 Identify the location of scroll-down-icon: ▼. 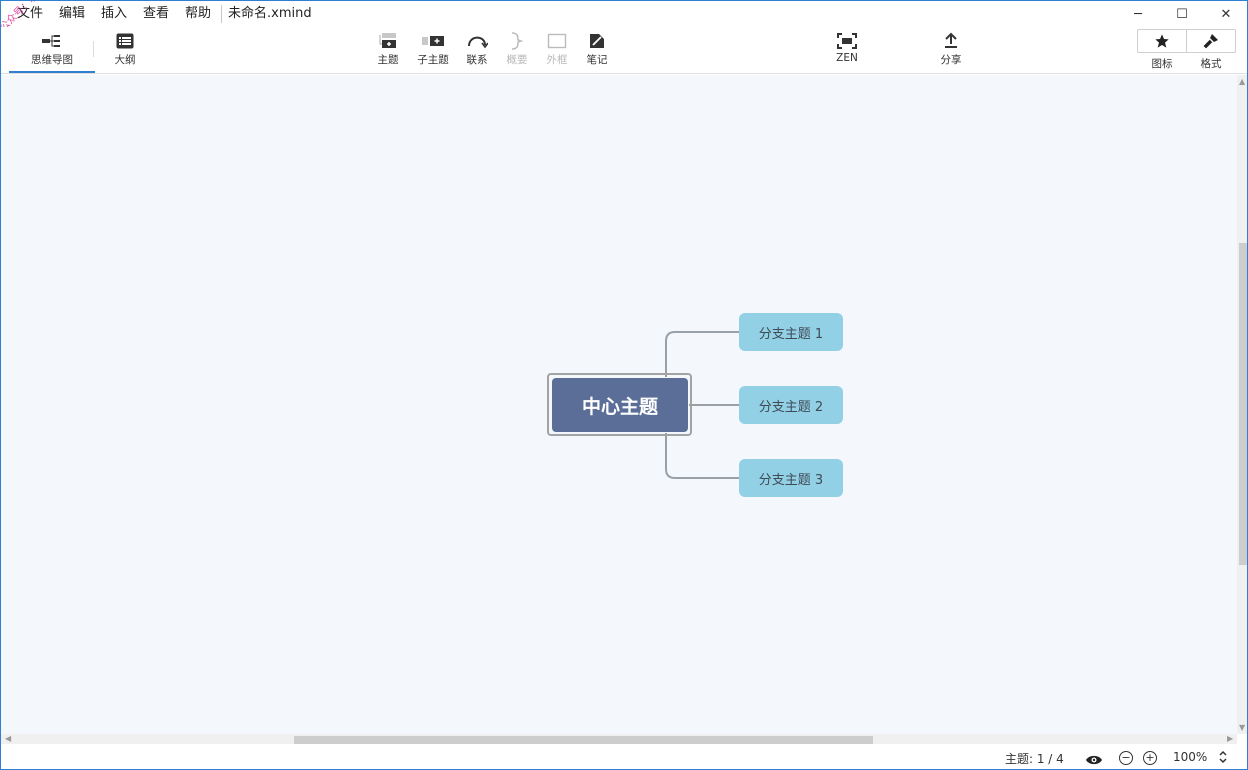
(1242, 727).